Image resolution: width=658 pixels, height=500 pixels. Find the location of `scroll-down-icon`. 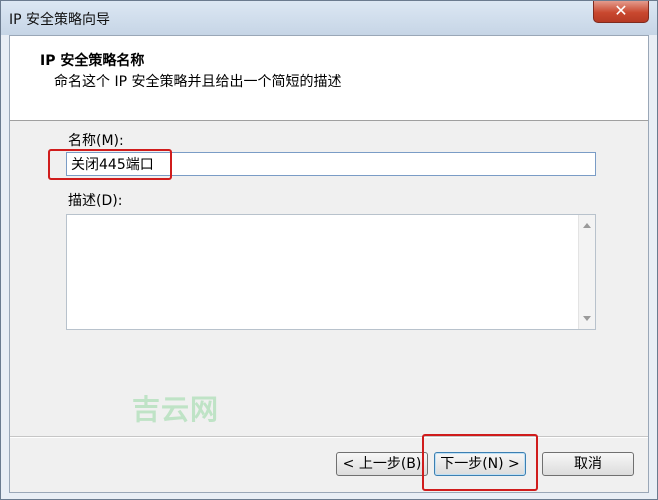

scroll-down-icon is located at coordinates (587, 318).